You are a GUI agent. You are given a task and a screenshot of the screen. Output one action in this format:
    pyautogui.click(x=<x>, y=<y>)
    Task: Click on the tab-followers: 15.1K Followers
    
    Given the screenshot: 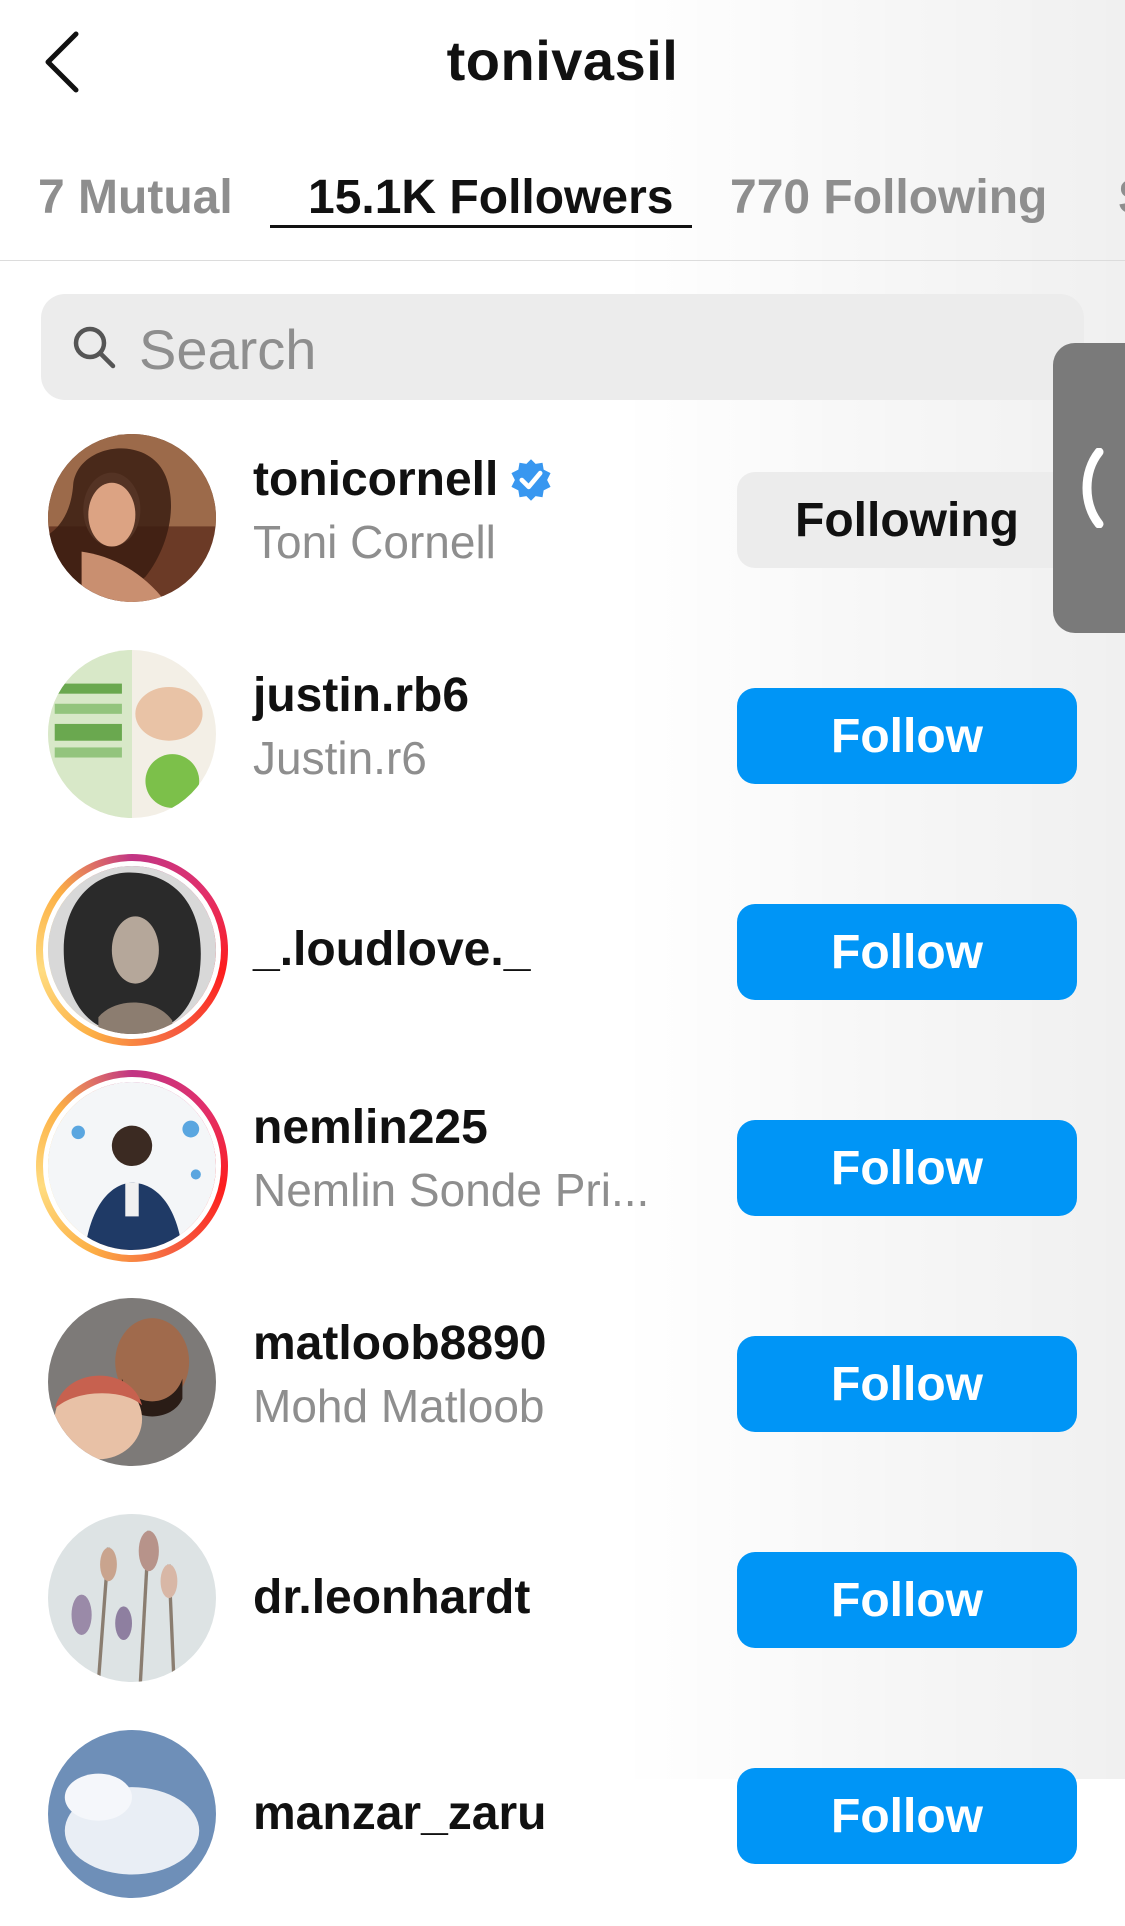 What is the action you would take?
    pyautogui.click(x=490, y=197)
    